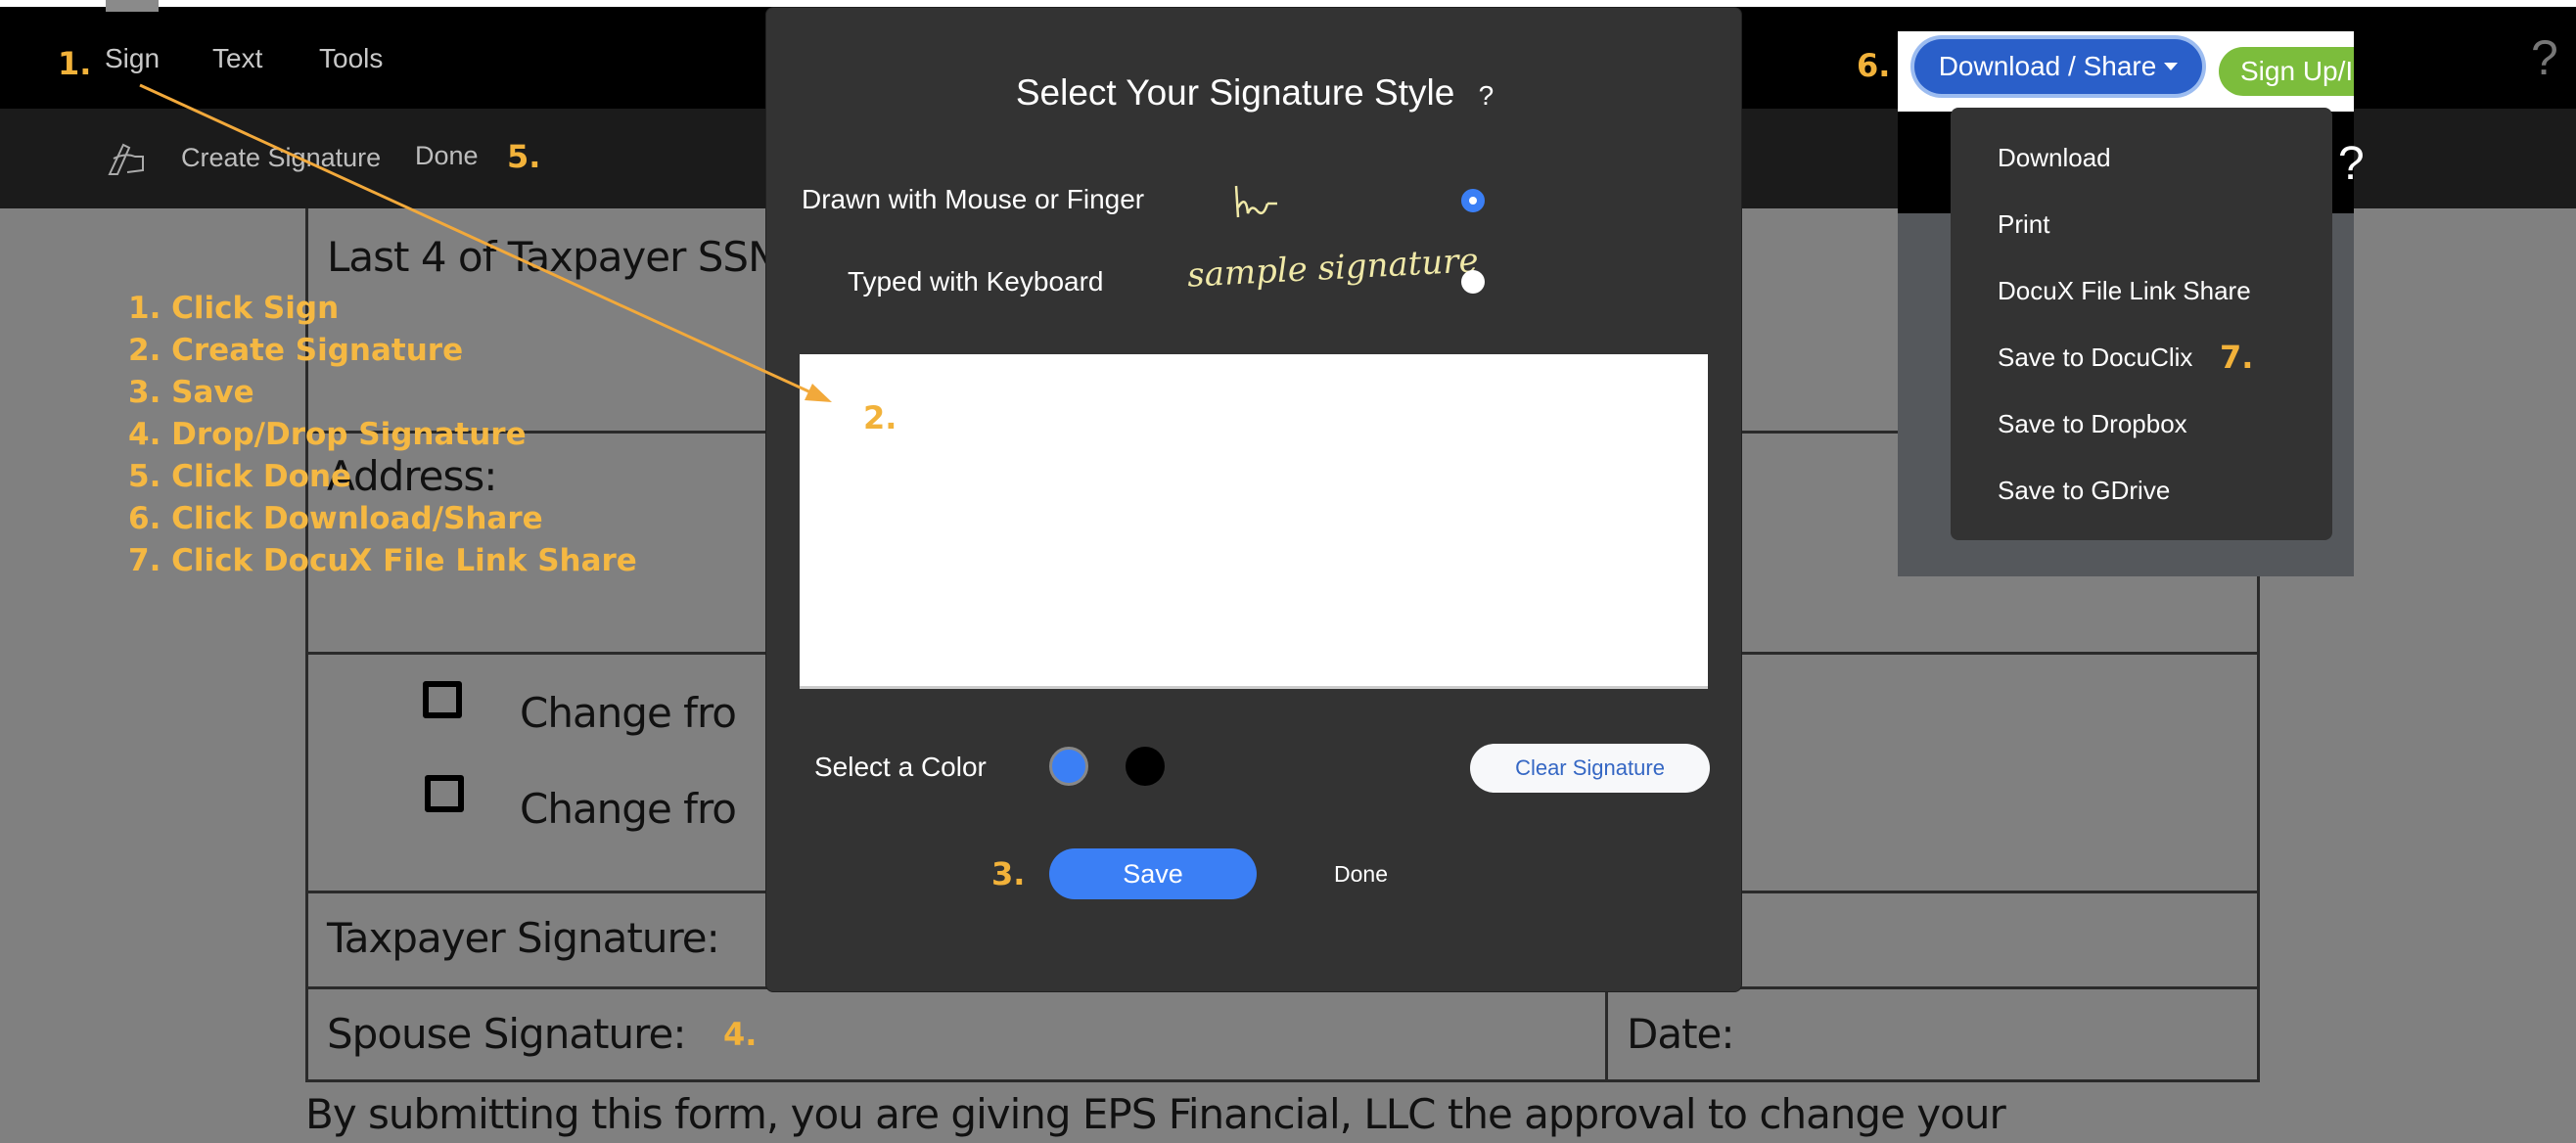 The width and height of the screenshot is (2576, 1143). I want to click on instruction-item: 2. Create Signature, so click(296, 350).